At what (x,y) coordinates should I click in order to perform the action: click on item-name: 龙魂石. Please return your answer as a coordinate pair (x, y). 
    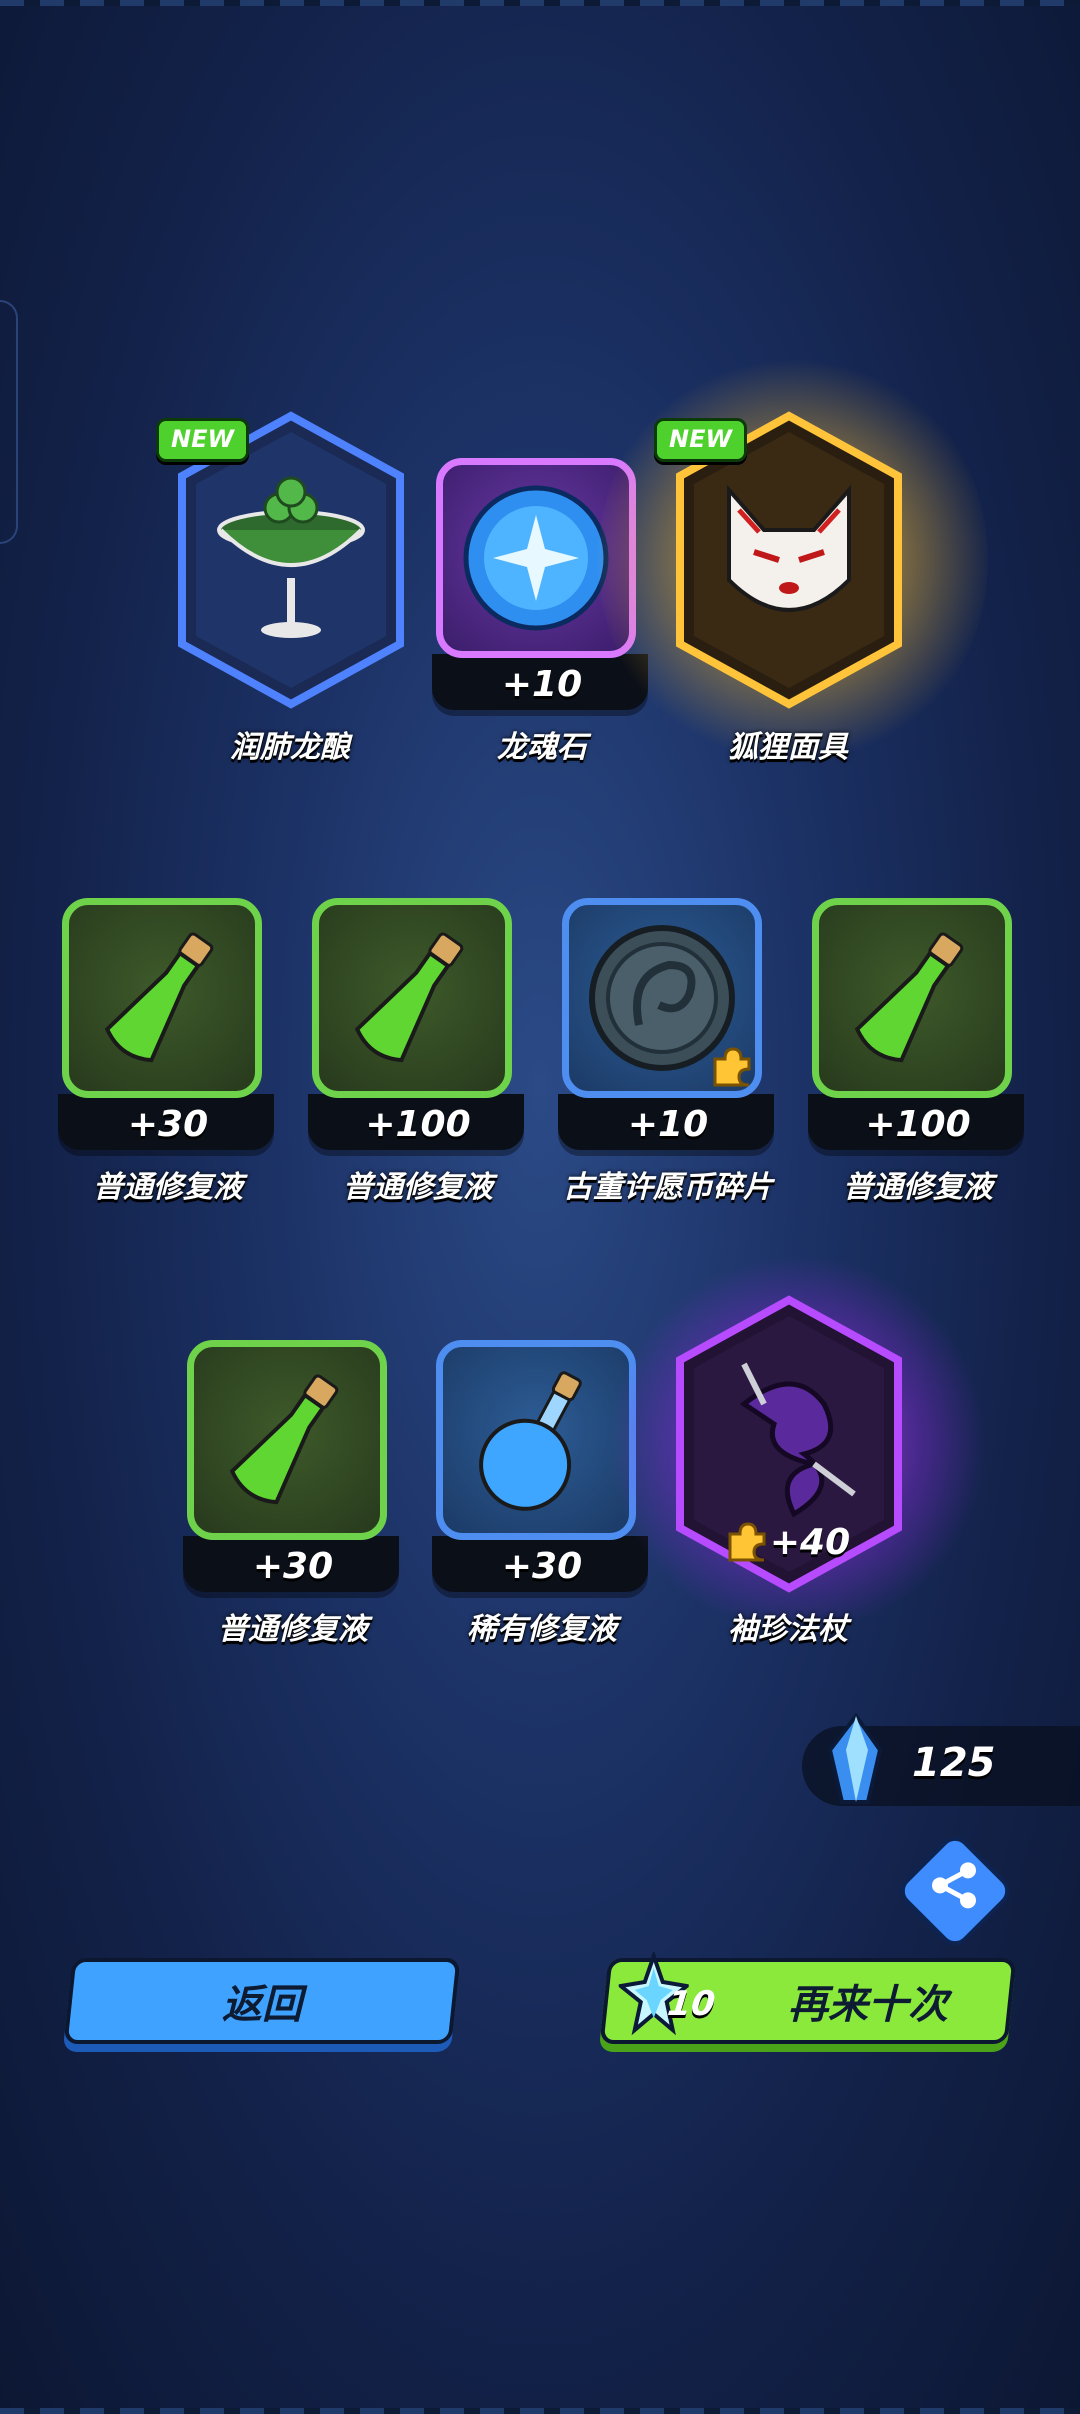
    Looking at the image, I should click on (542, 747).